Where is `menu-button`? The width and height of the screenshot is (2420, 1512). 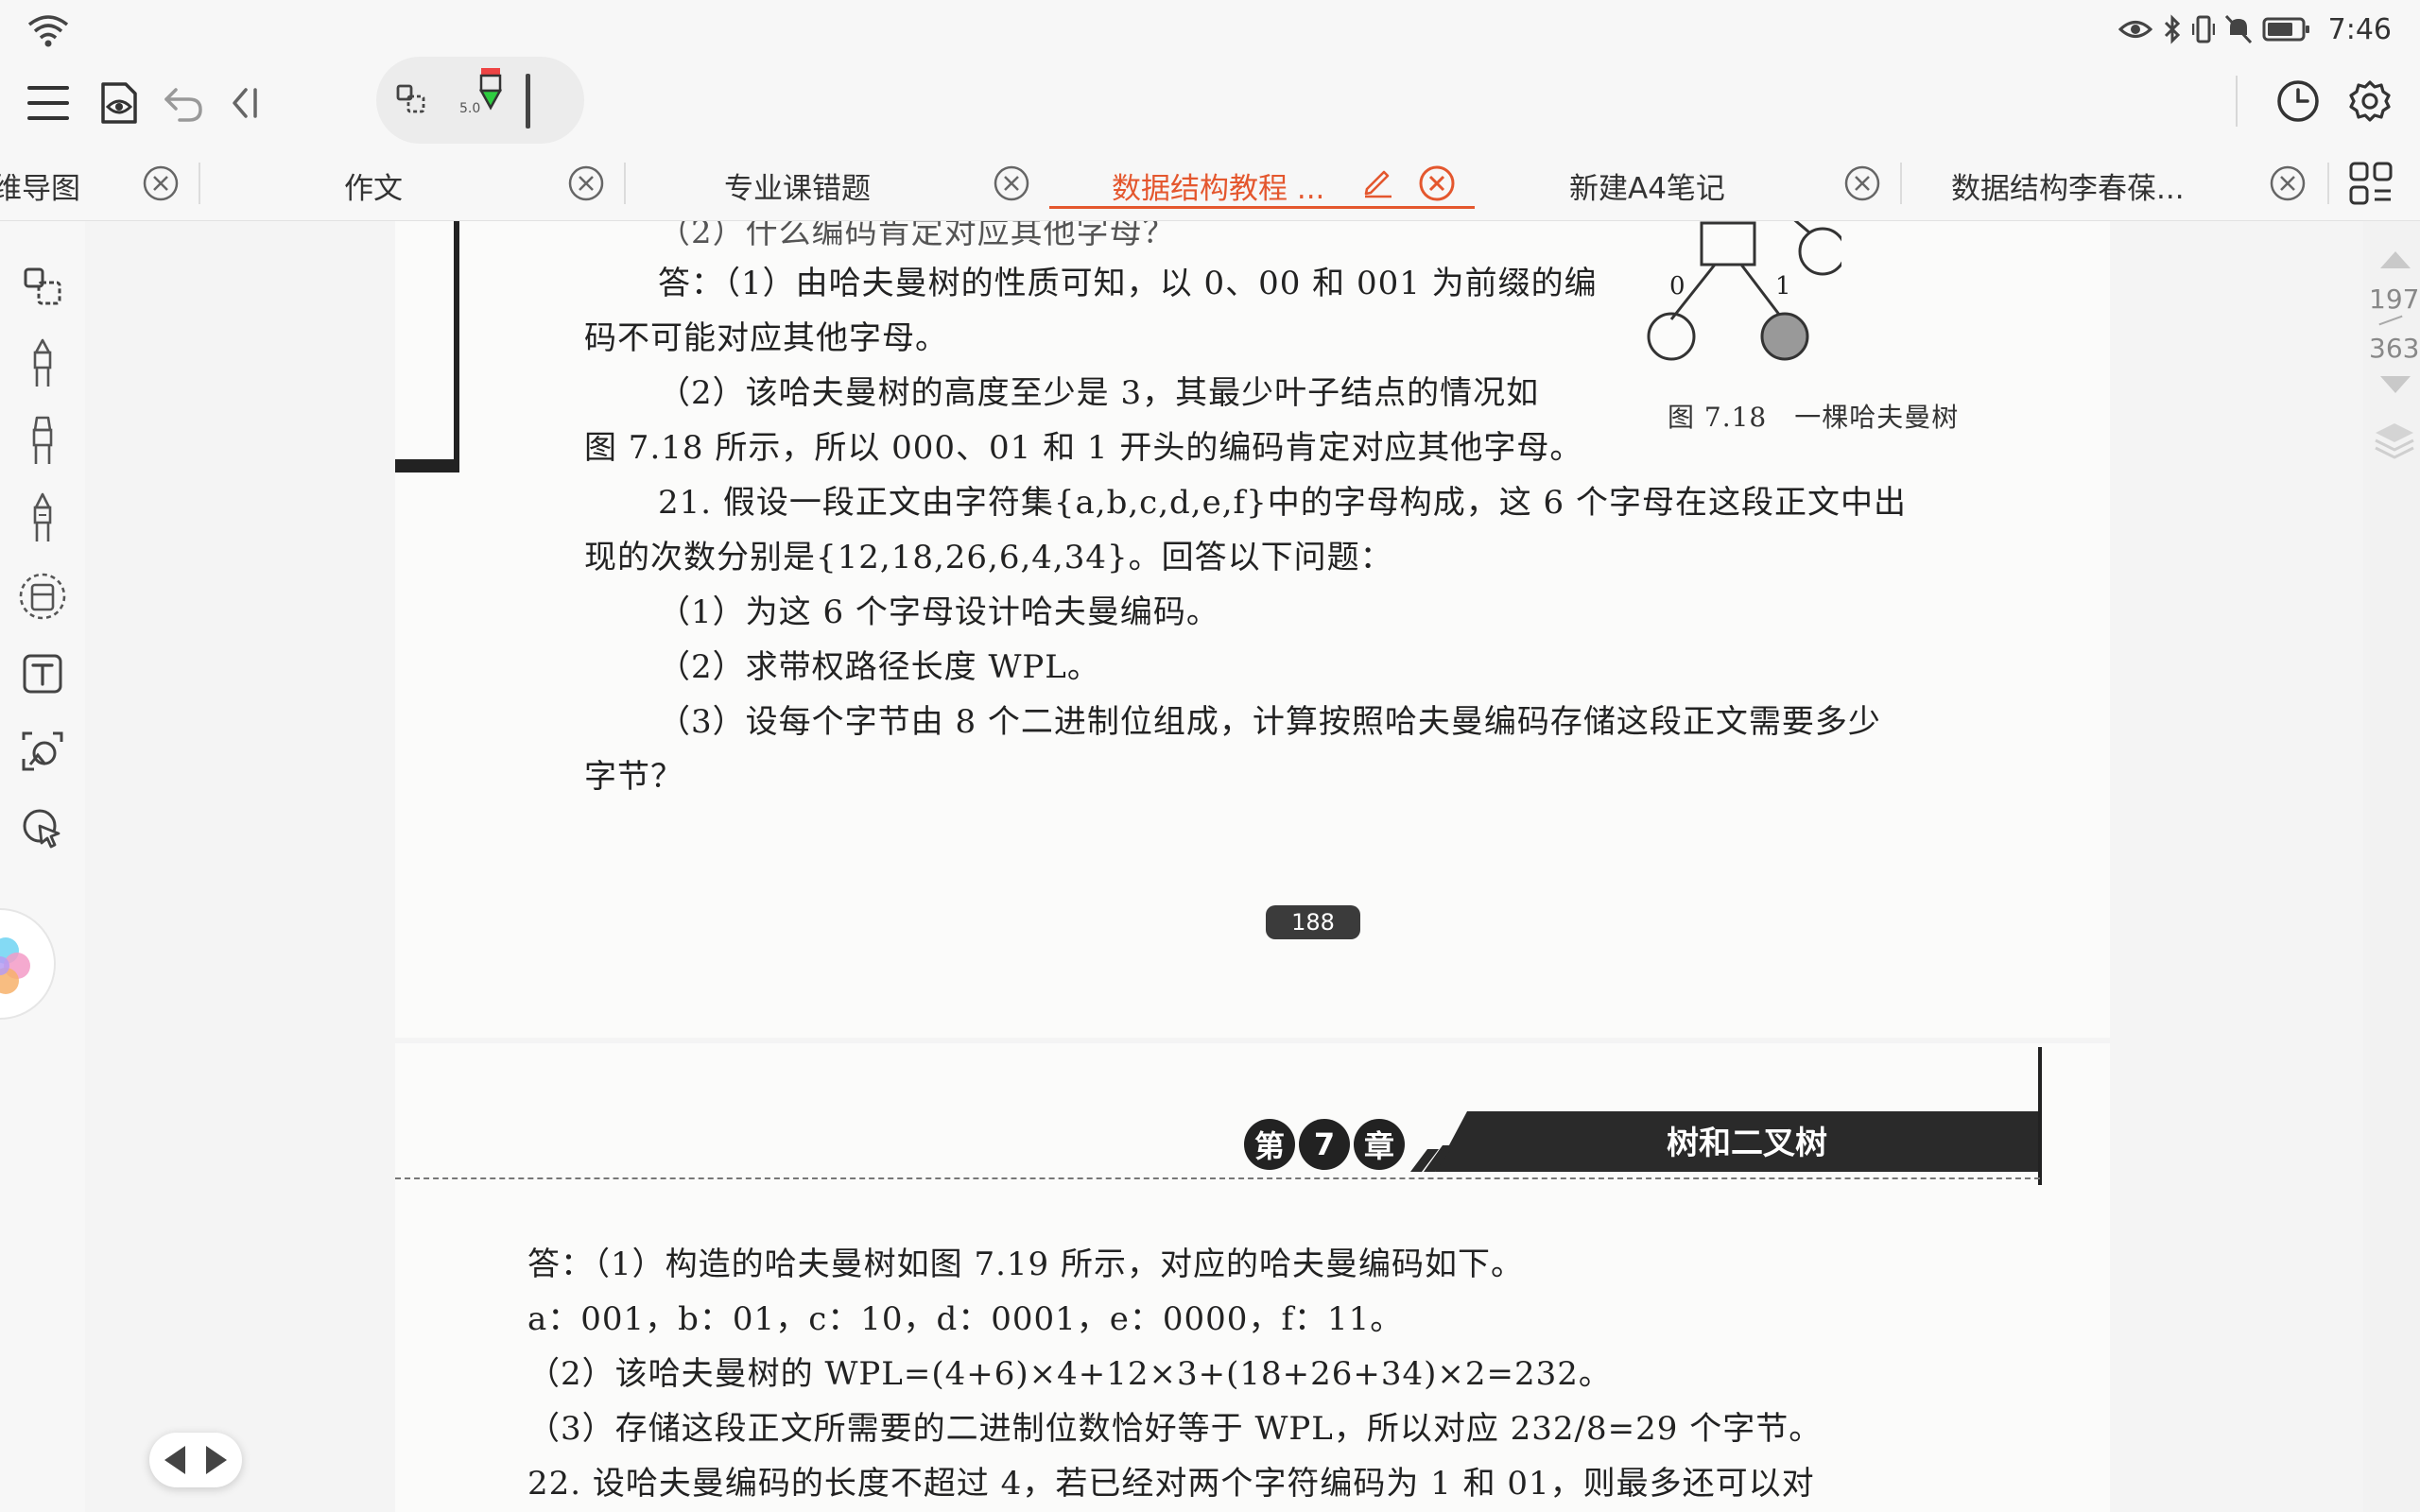 menu-button is located at coordinates (48, 103).